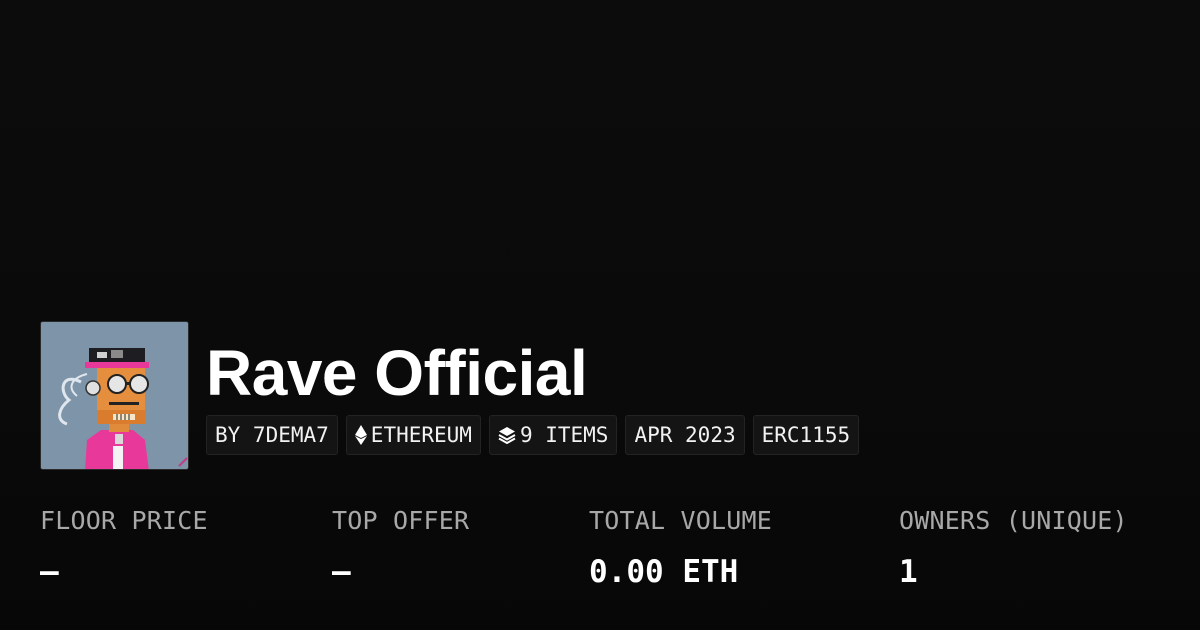  I want to click on tag-label: 9 ITEMS, so click(564, 435).